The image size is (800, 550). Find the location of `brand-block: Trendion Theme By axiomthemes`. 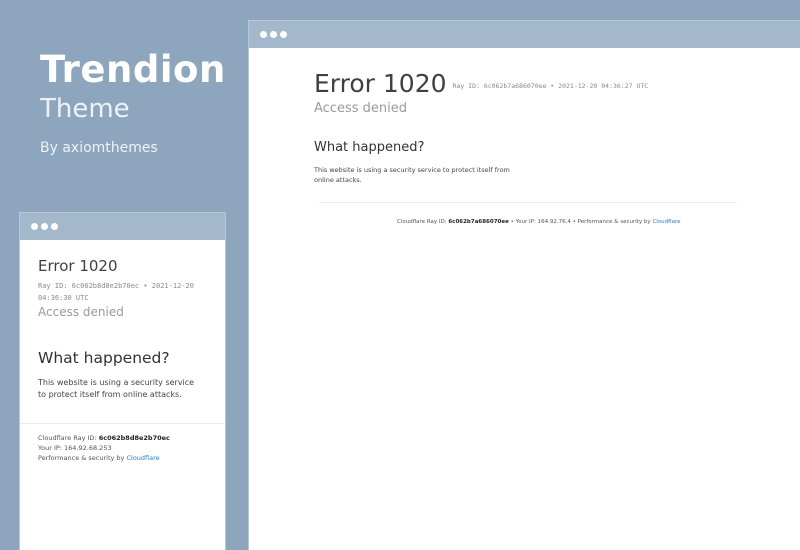

brand-block: Trendion Theme By axiomthemes is located at coordinates (133, 102).